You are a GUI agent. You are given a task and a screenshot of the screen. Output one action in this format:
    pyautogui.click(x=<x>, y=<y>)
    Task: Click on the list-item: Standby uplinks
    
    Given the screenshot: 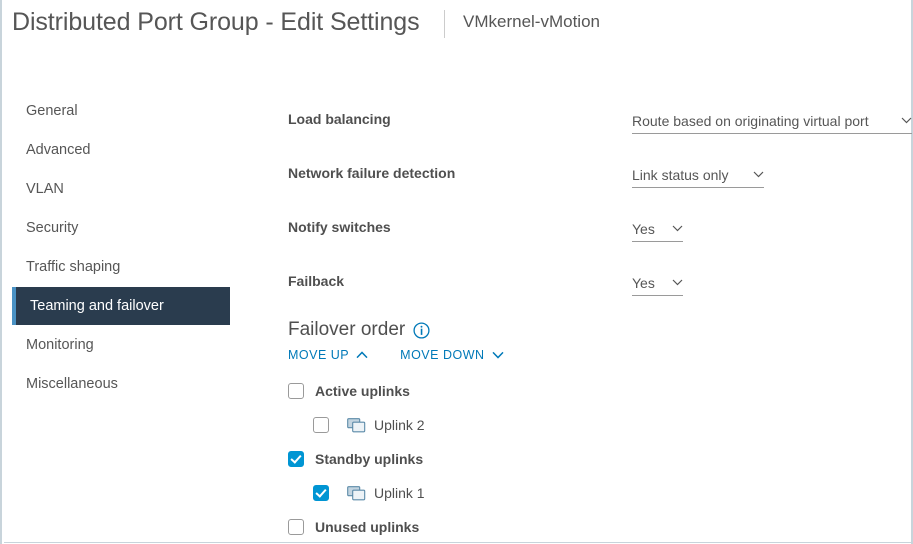 What is the action you would take?
    pyautogui.click(x=600, y=459)
    